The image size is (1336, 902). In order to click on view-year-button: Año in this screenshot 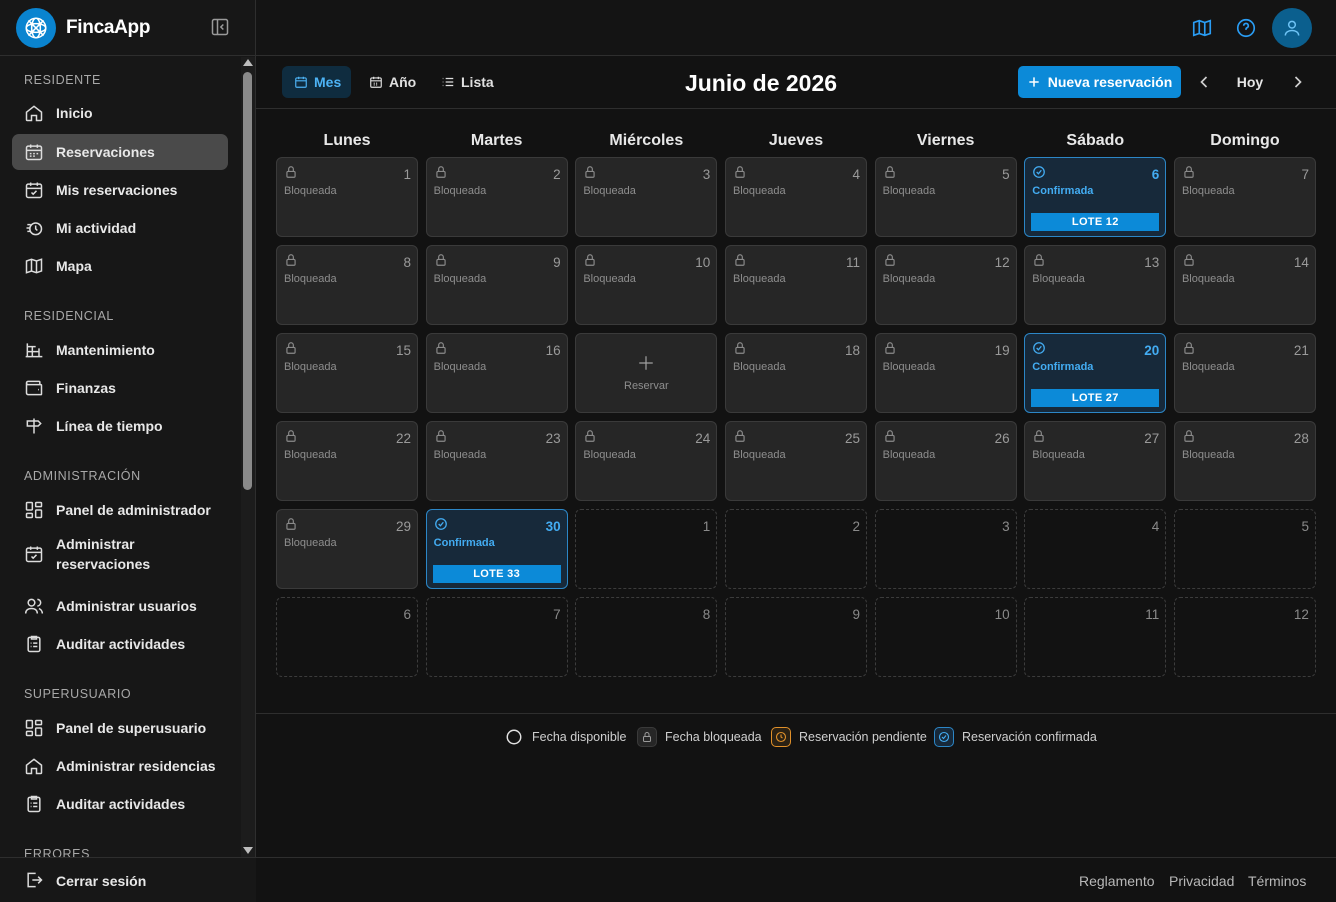, I will do `click(391, 82)`.